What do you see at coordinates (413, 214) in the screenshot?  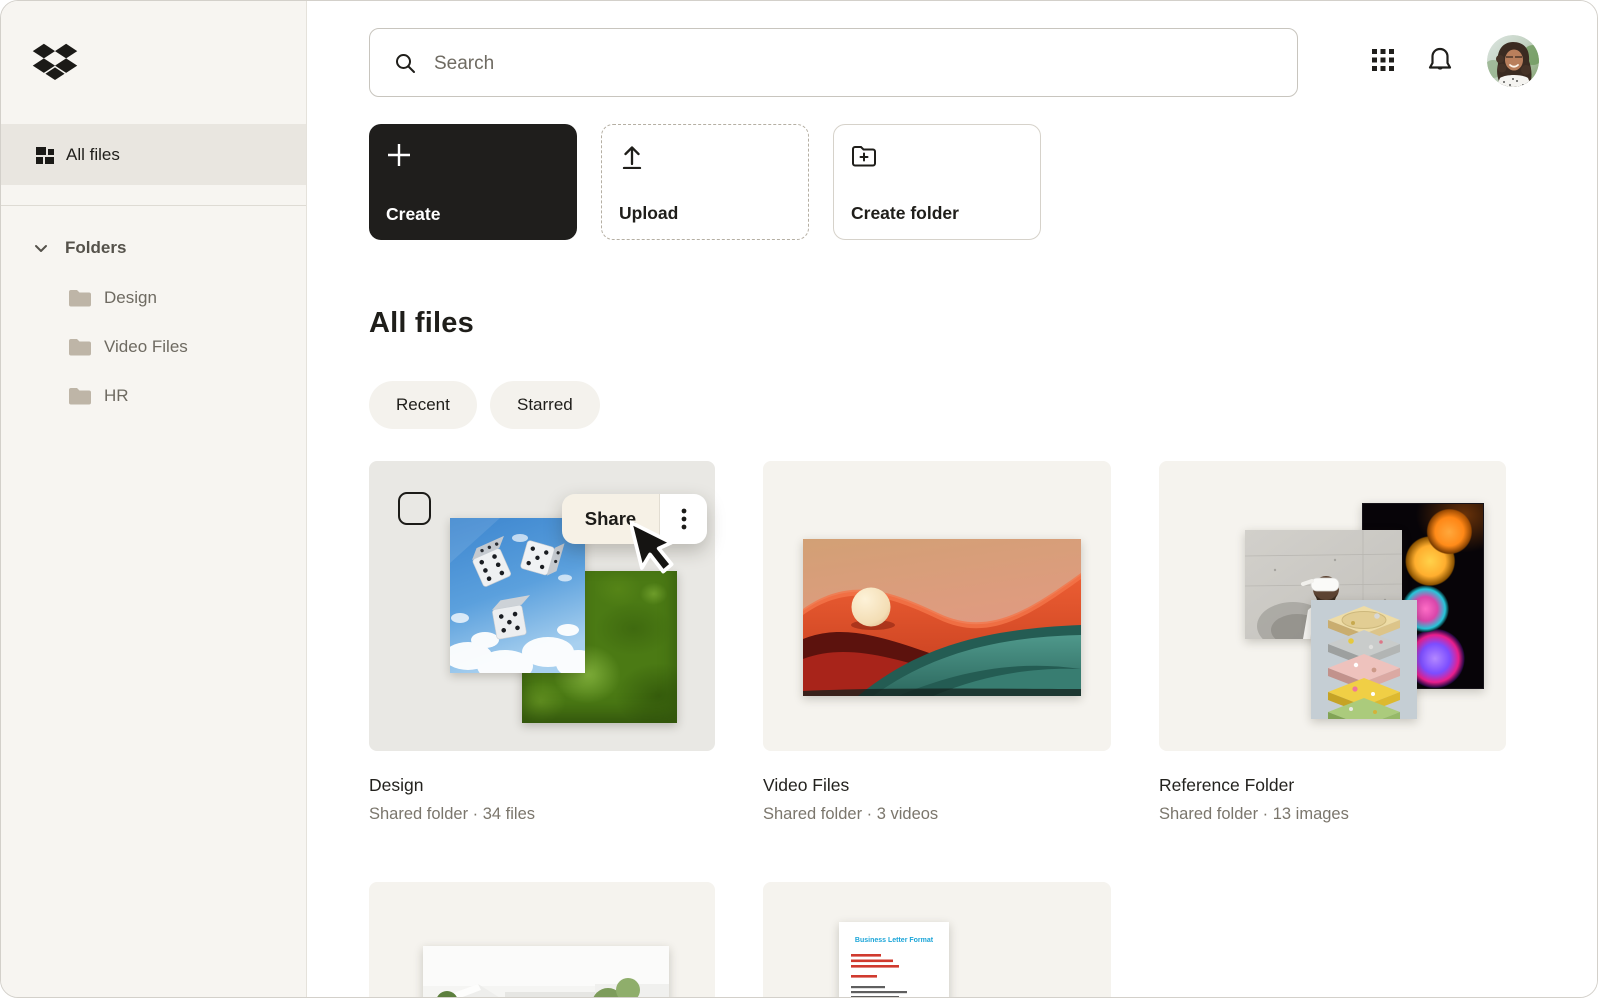 I see `create-button-label: Create` at bounding box center [413, 214].